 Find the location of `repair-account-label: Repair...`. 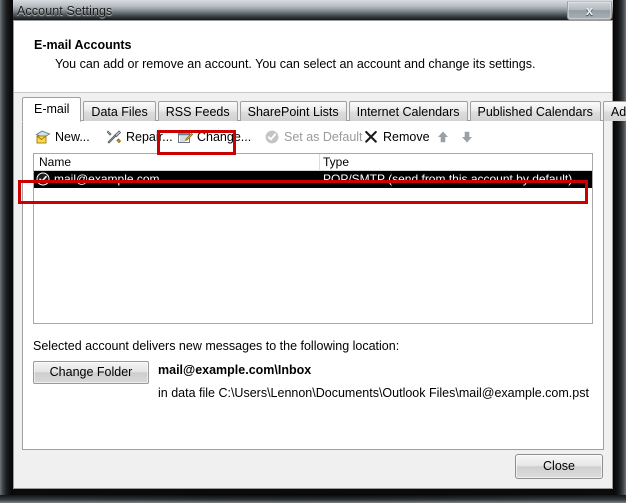

repair-account-label: Repair... is located at coordinates (149, 136).